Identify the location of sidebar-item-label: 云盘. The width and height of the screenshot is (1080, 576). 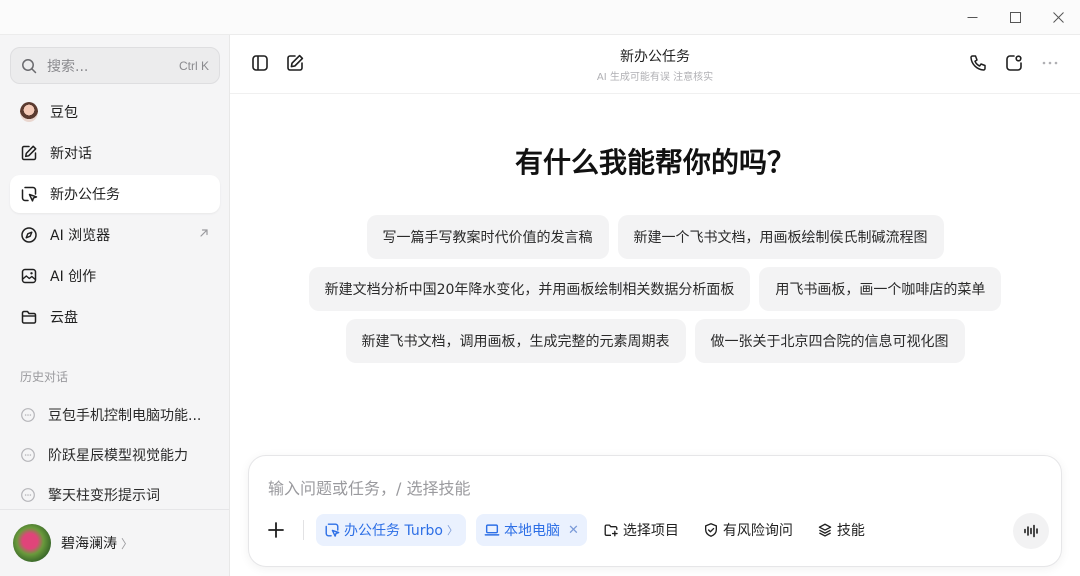
(64, 318).